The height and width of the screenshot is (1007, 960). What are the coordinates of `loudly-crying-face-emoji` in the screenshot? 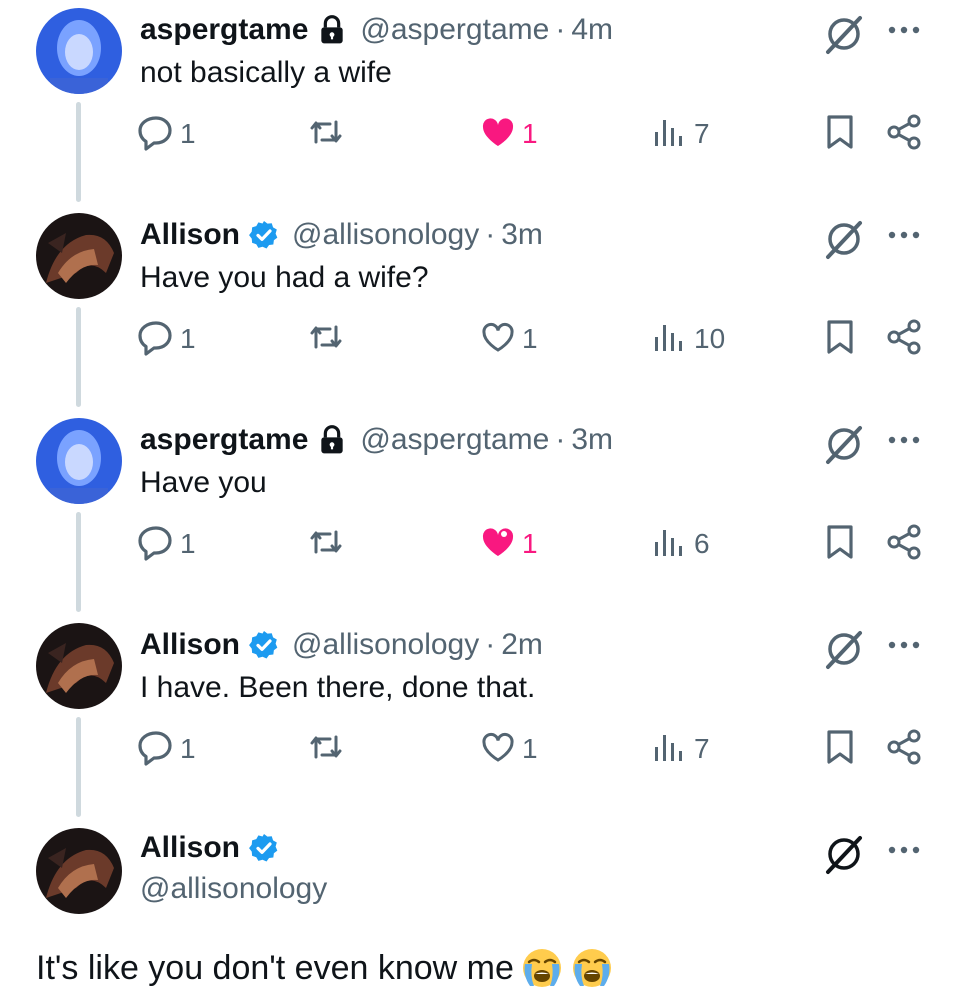 It's located at (542, 968).